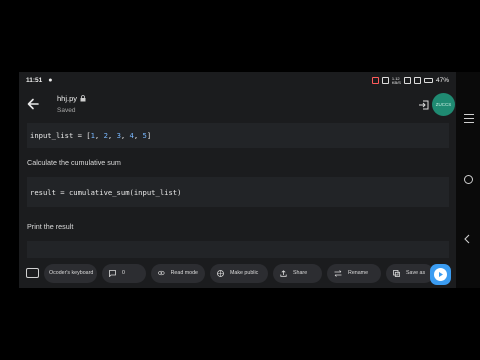  I want to click on play-icon, so click(440, 274).